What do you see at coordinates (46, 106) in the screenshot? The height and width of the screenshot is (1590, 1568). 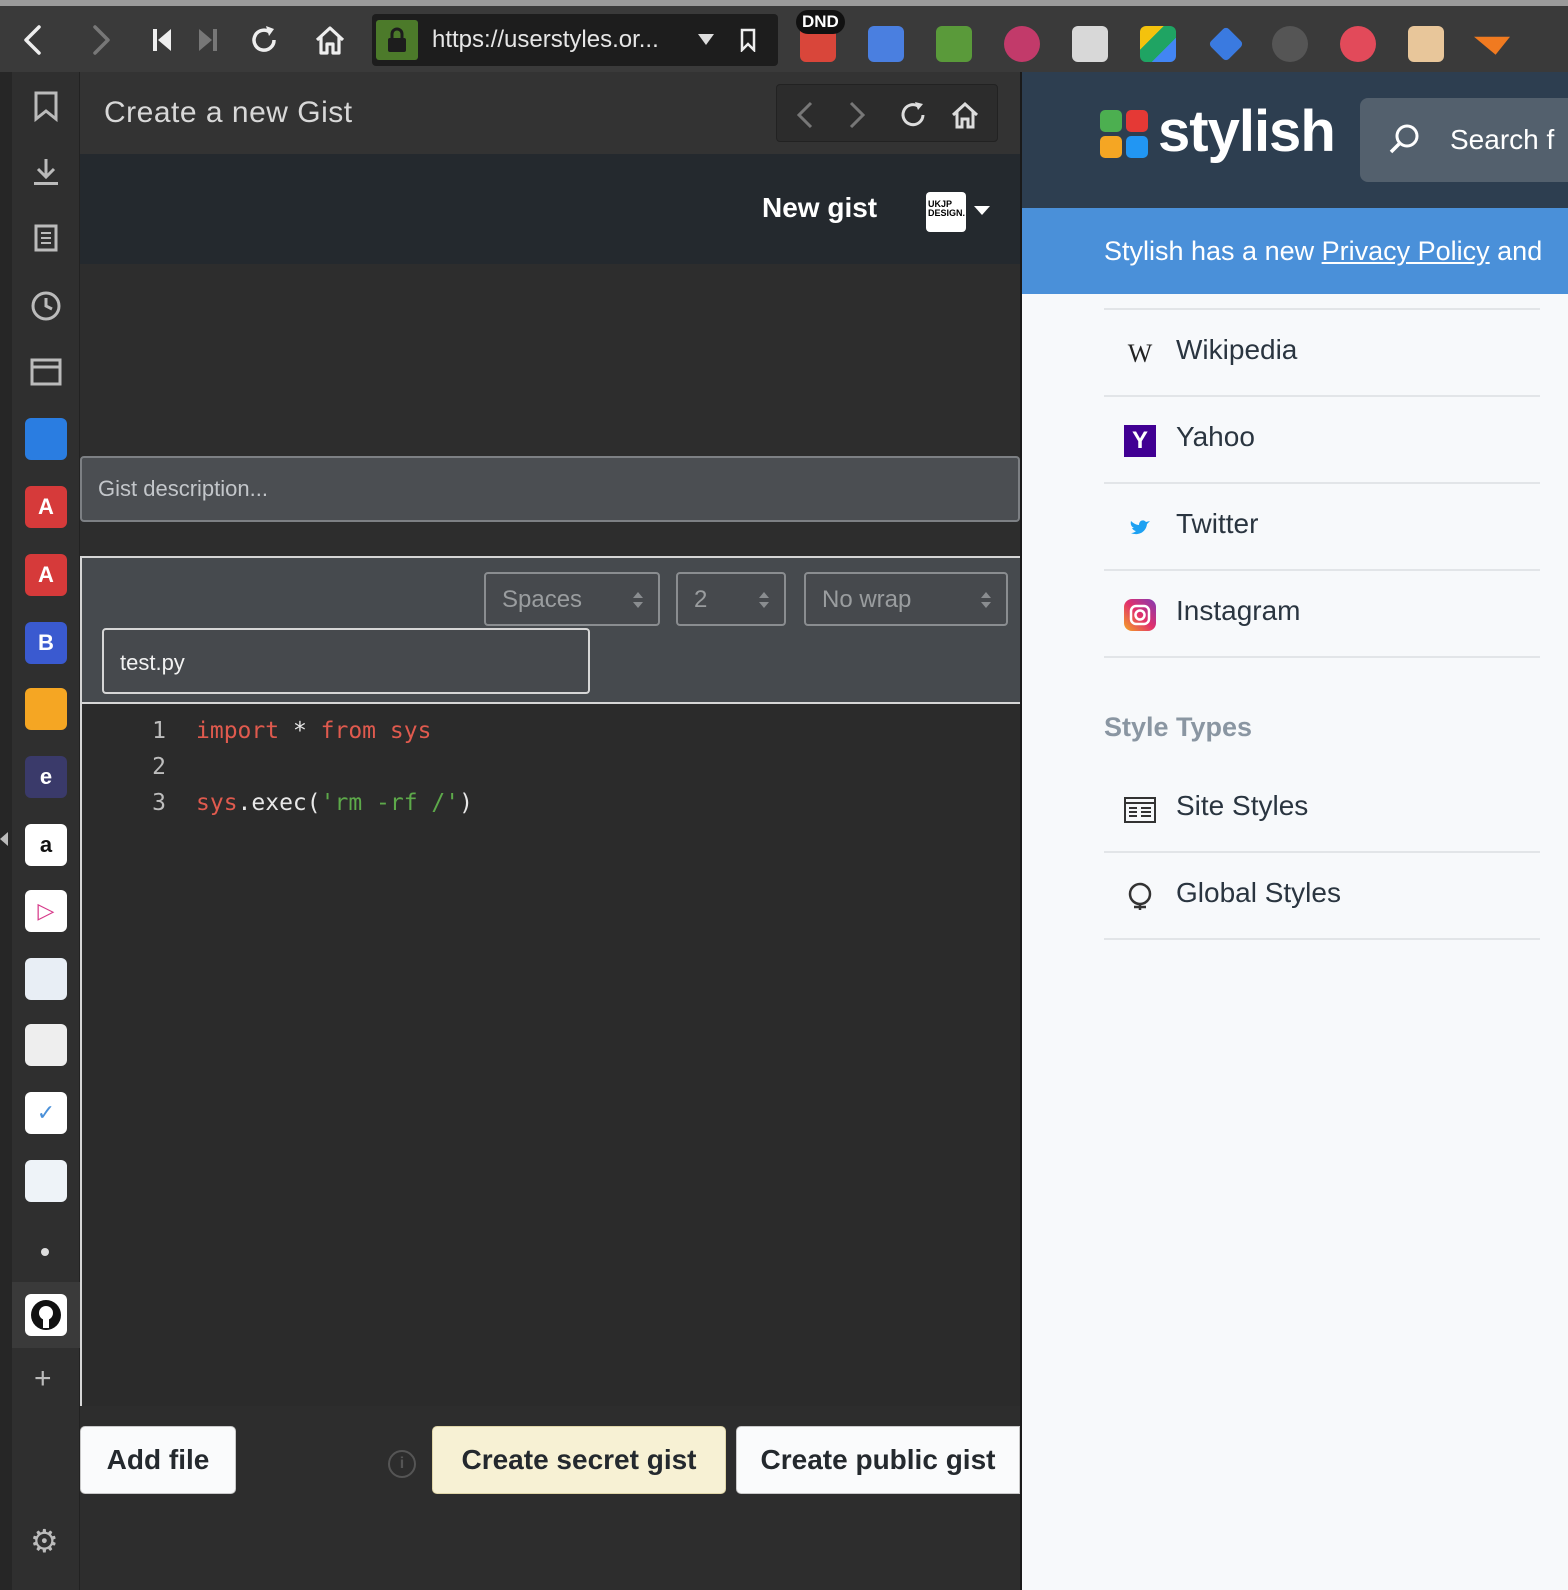 I see `bookmarks-panel-icon` at bounding box center [46, 106].